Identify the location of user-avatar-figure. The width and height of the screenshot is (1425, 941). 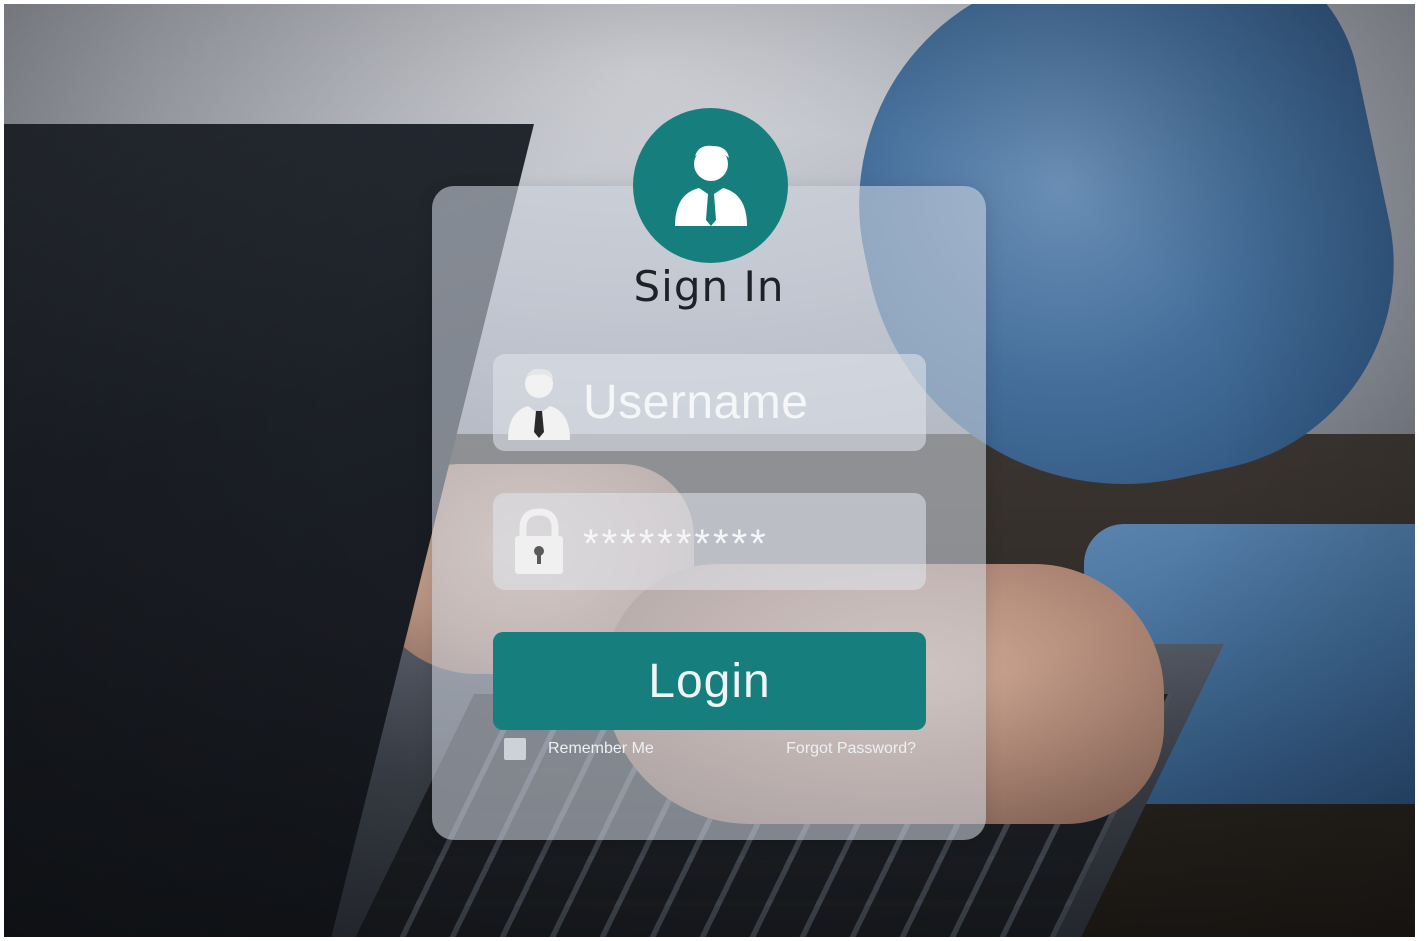
(710, 185).